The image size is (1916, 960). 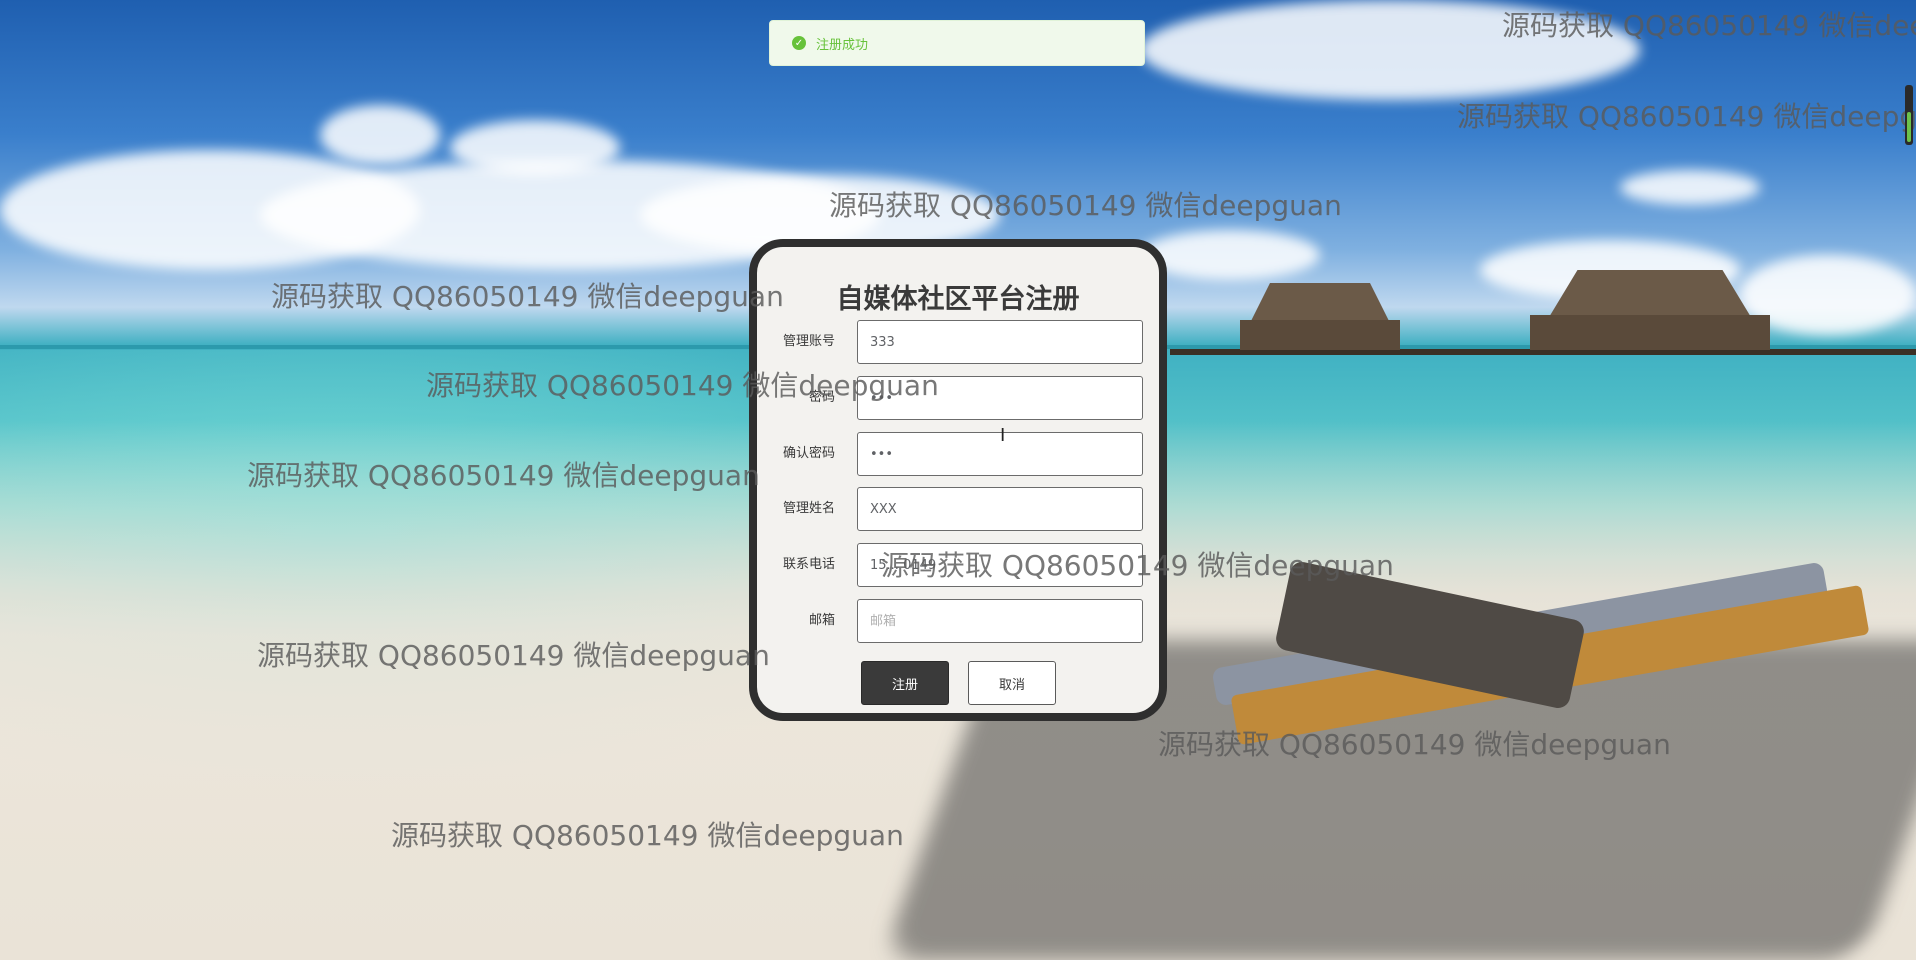 I want to click on form-row-name: 管理姓名, so click(x=958, y=509).